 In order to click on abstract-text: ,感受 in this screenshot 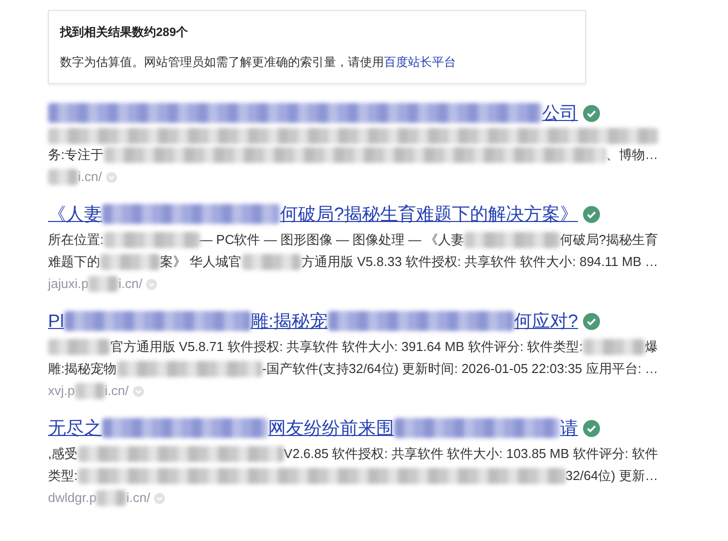, I will do `click(63, 454)`.